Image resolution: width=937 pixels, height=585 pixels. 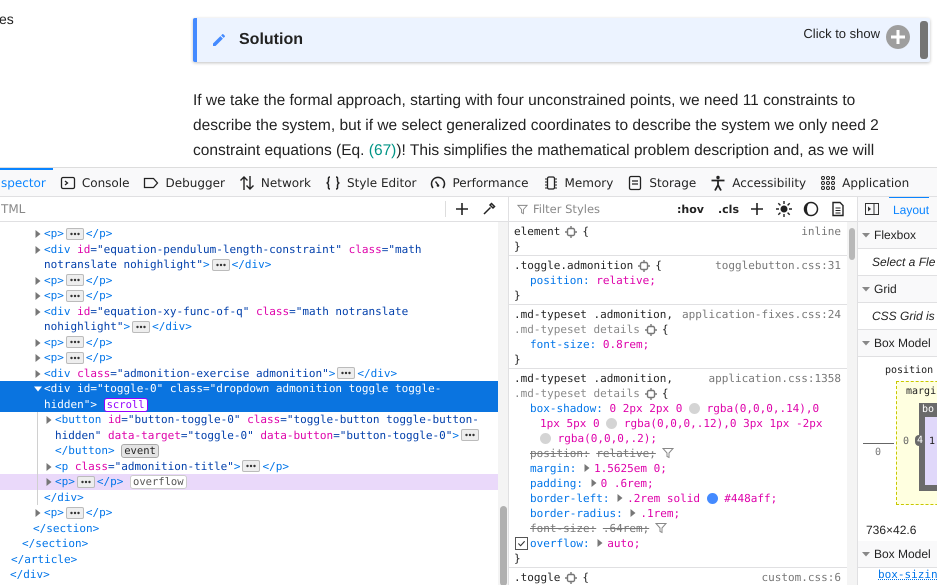 I want to click on devtools-tab: Debugger, so click(x=184, y=182).